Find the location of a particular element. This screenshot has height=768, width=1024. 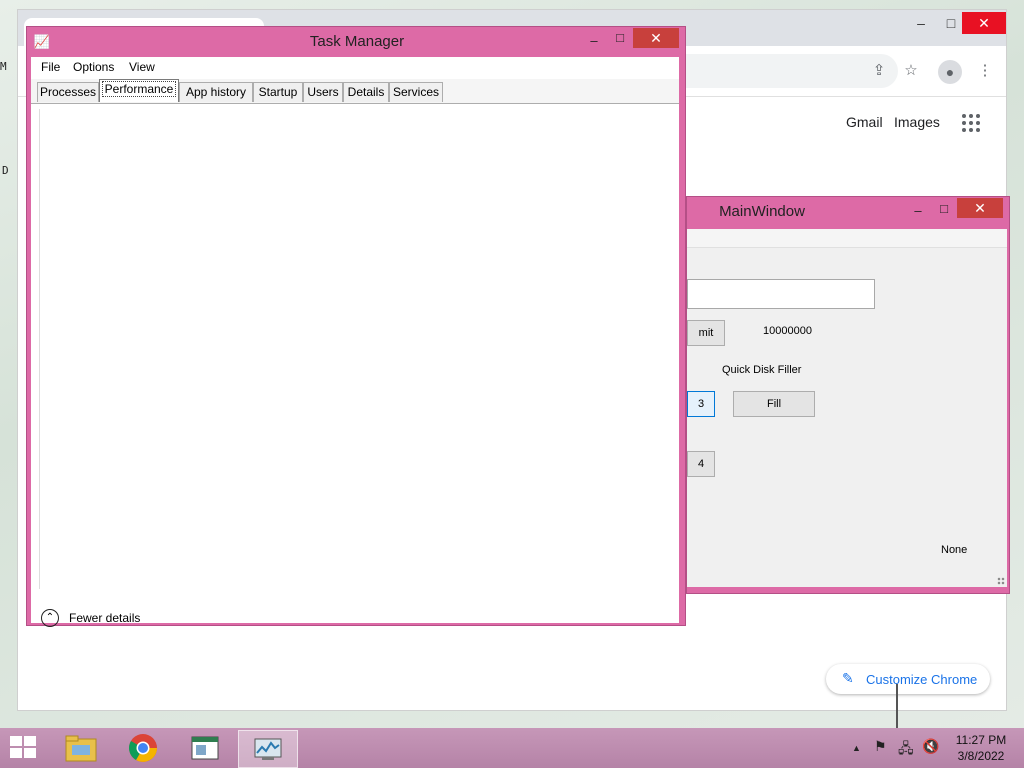

address-bar is located at coordinates (778, 71).